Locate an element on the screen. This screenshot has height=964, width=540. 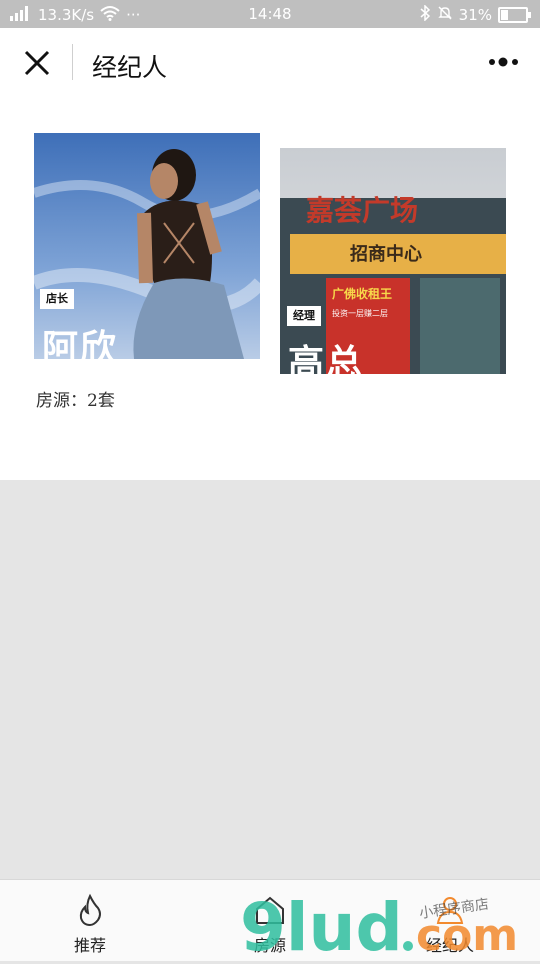
tab-label: 房源 is located at coordinates (269, 945).